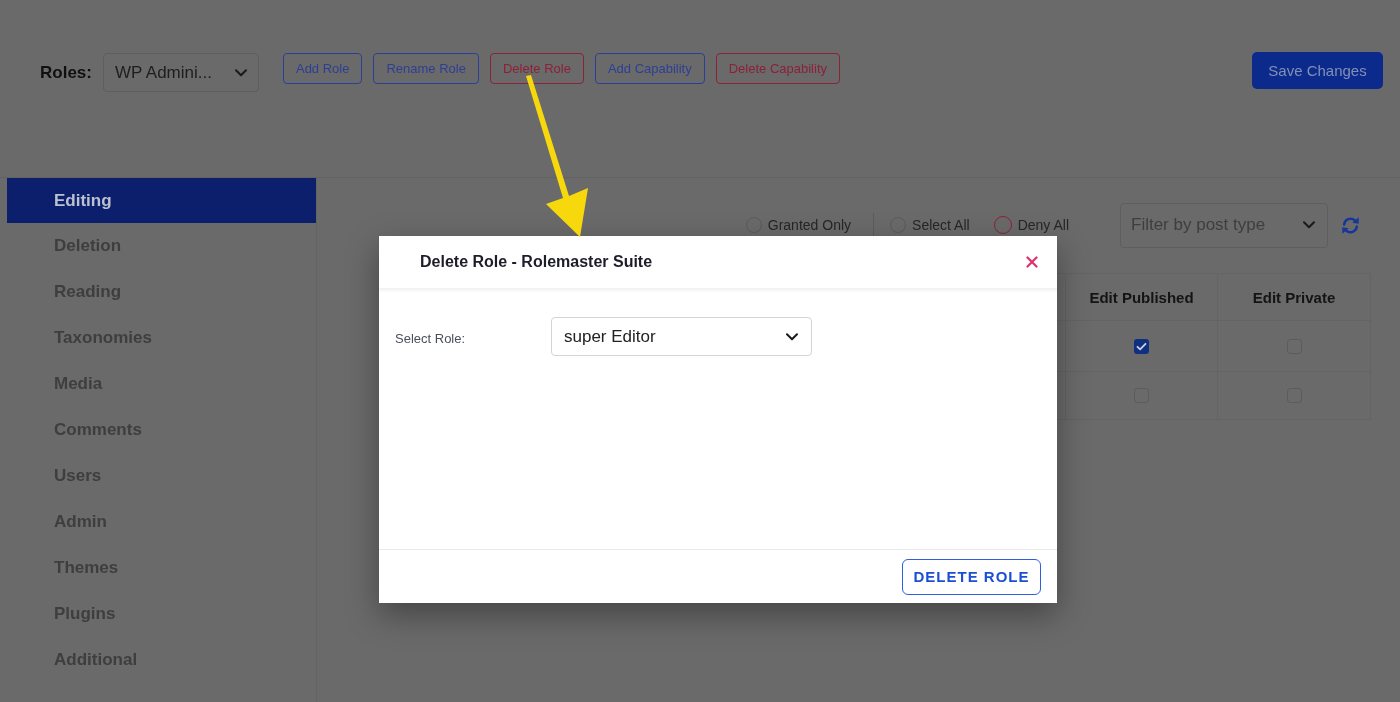 The height and width of the screenshot is (702, 1400). What do you see at coordinates (536, 262) in the screenshot?
I see `dialog-title: Delete Role - Rolemaster Suite` at bounding box center [536, 262].